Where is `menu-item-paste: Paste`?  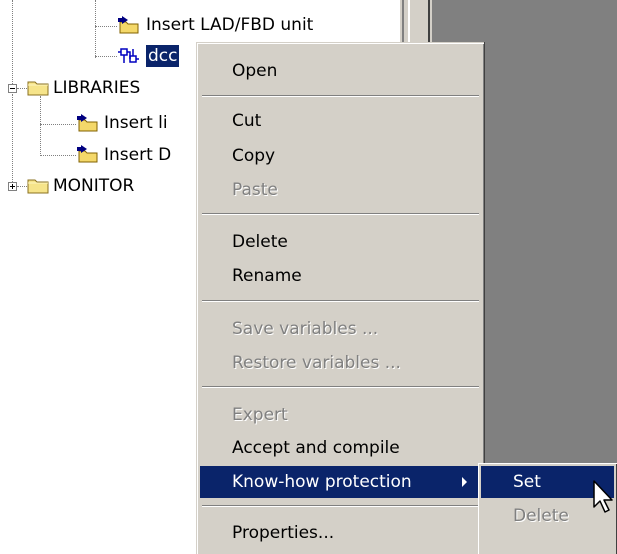 menu-item-paste: Paste is located at coordinates (340, 190).